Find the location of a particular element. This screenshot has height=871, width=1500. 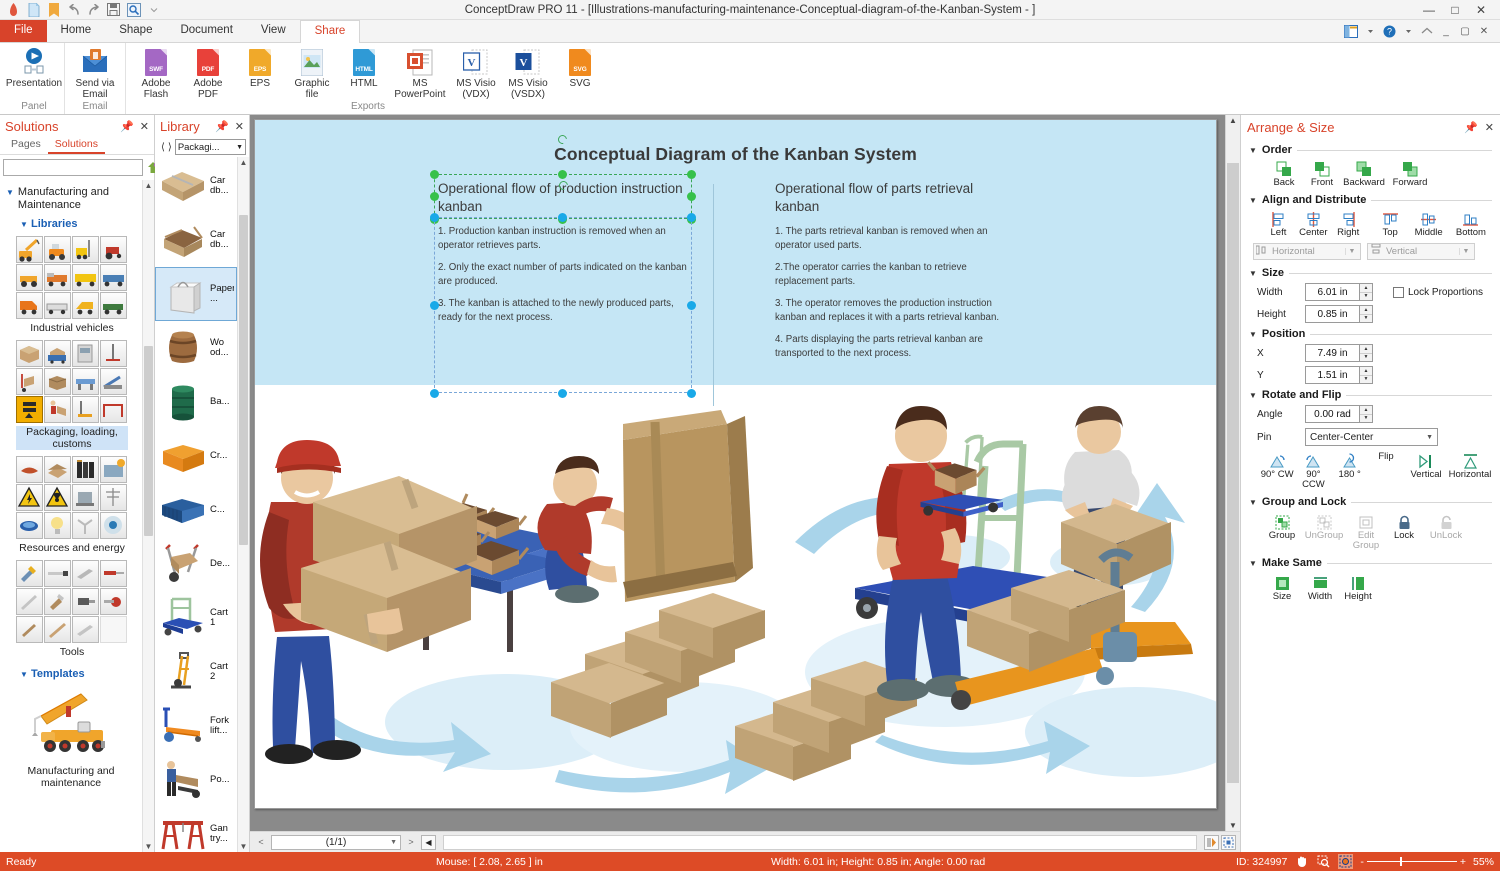

zoom-slider: - + is located at coordinates (1413, 862).